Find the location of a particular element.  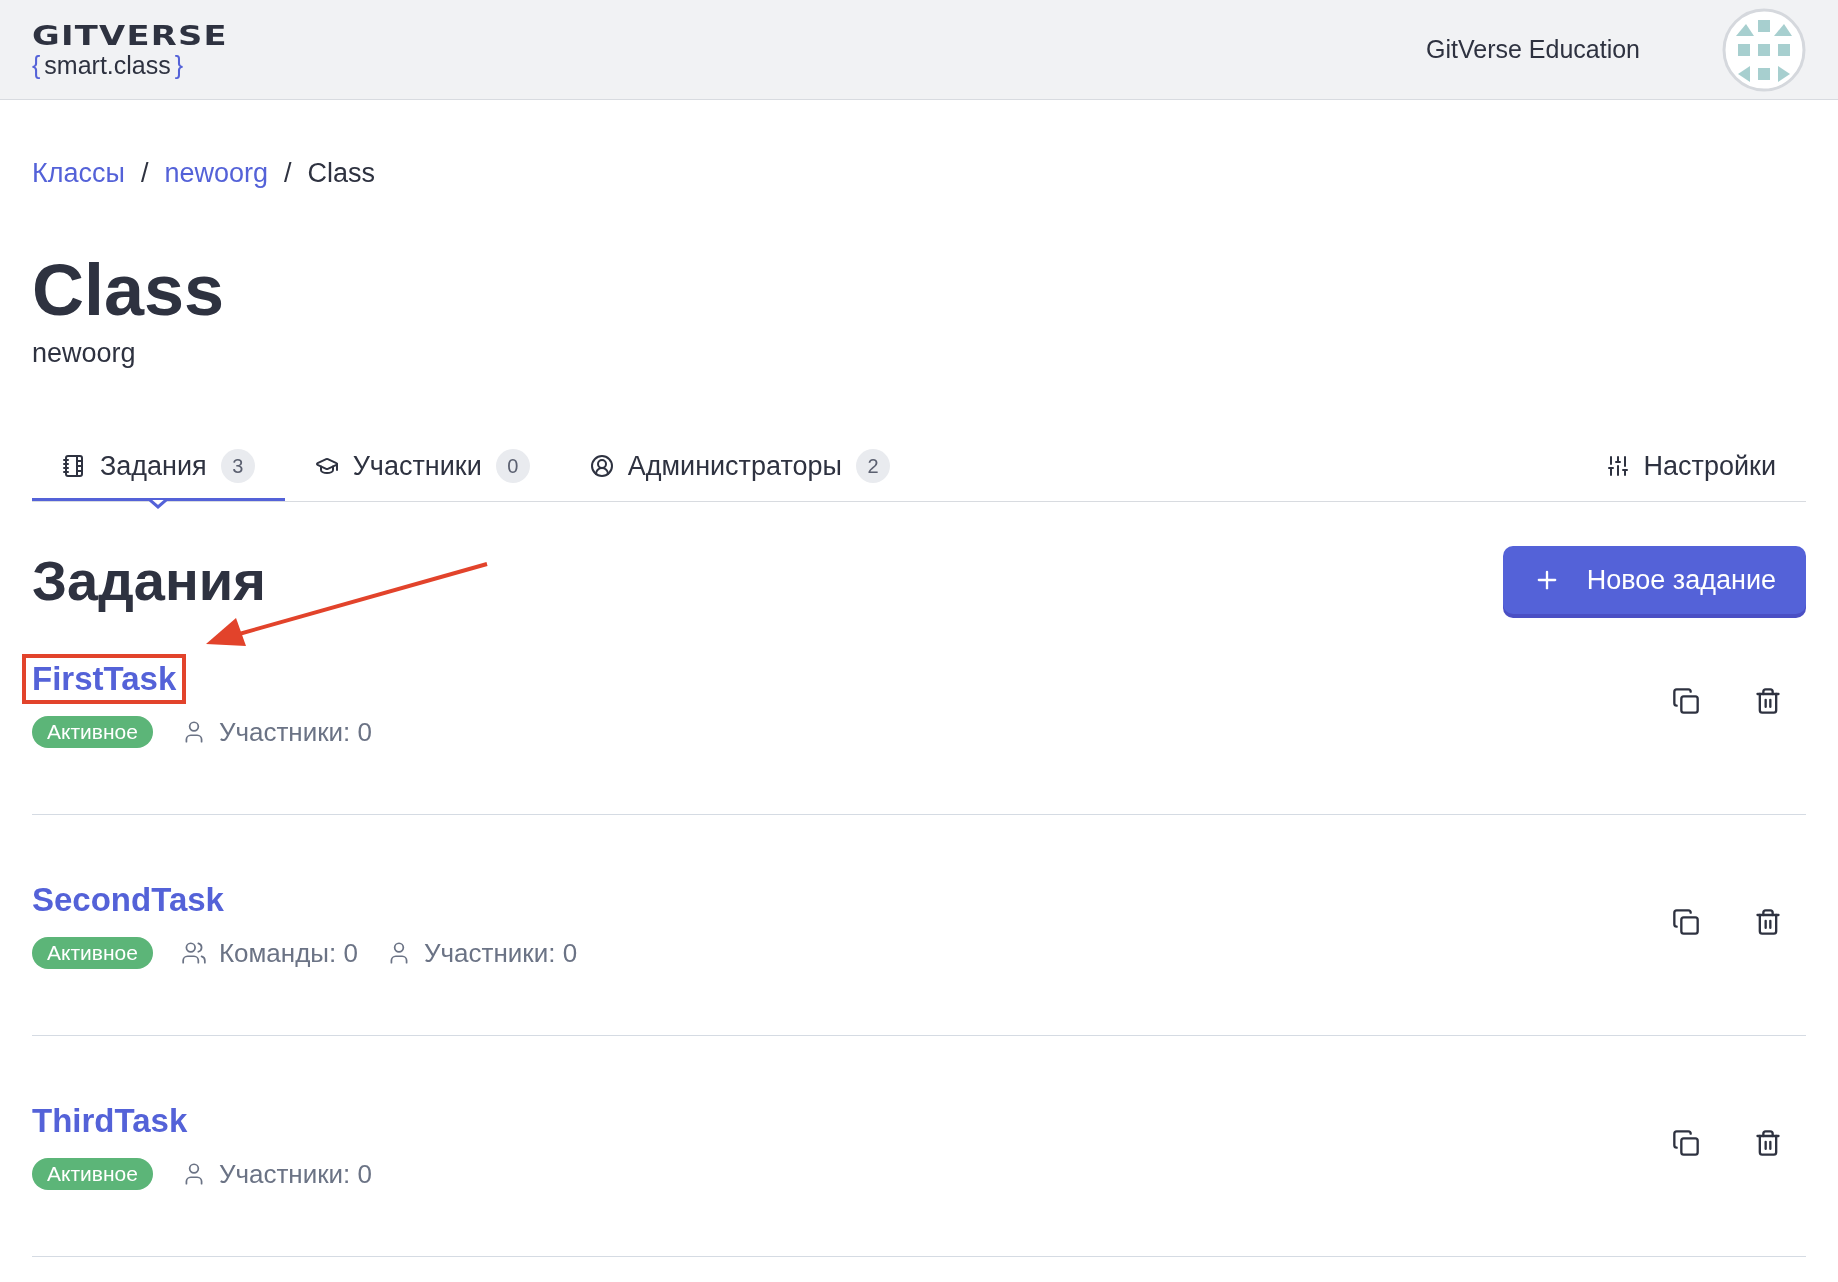

new-task-button: Новое задание is located at coordinates (1654, 580).